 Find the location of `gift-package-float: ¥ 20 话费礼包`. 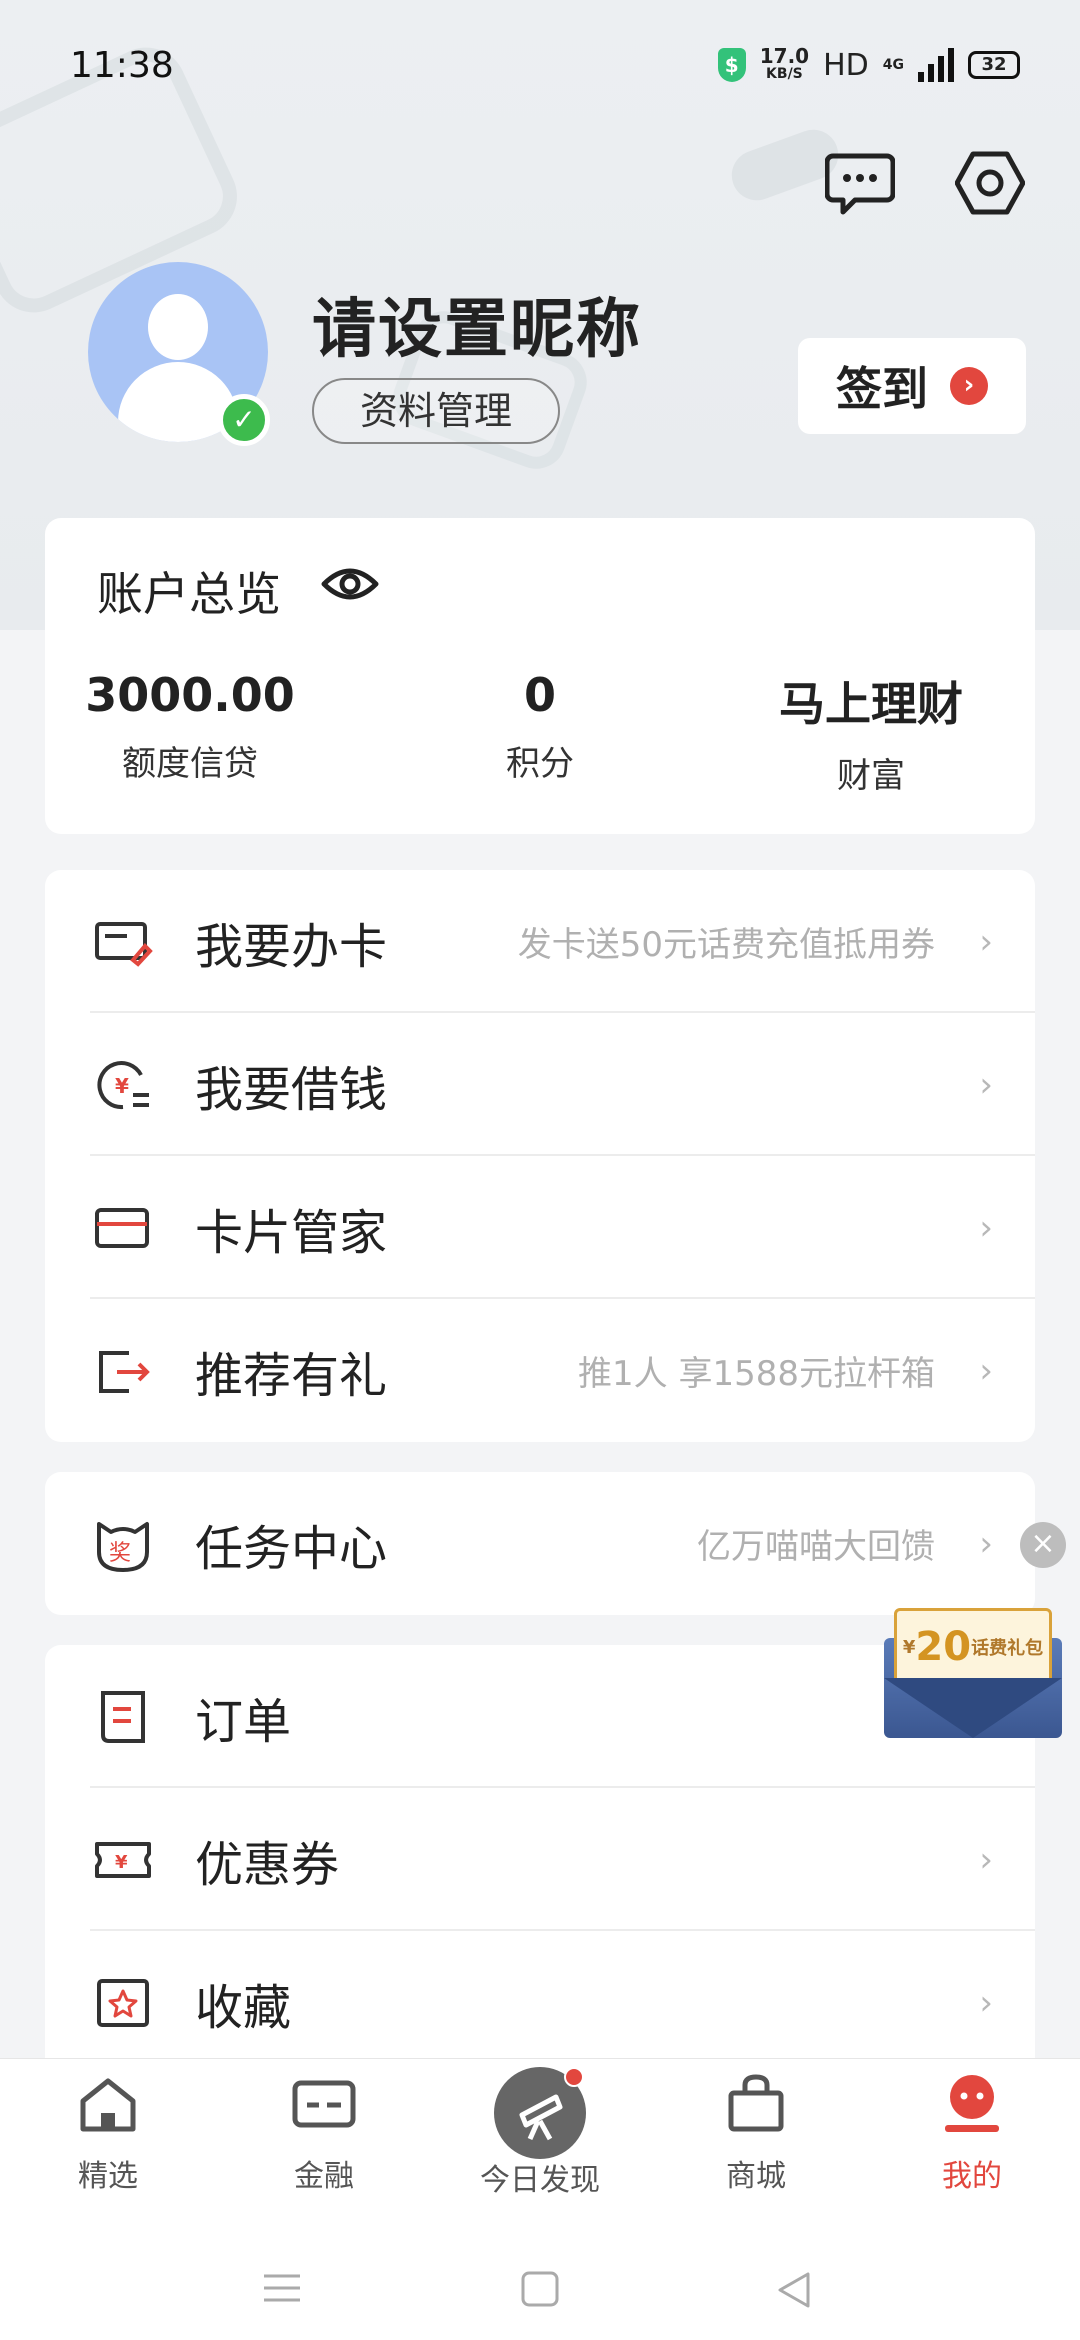

gift-package-float: ¥ 20 话费礼包 is located at coordinates (973, 1673).